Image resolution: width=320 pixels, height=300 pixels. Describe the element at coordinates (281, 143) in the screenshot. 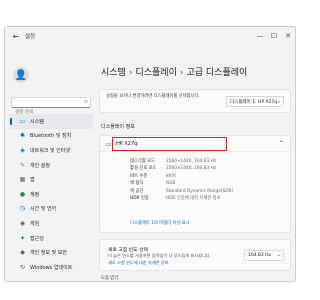

I see `chevron-up-icon: ⌃` at that location.